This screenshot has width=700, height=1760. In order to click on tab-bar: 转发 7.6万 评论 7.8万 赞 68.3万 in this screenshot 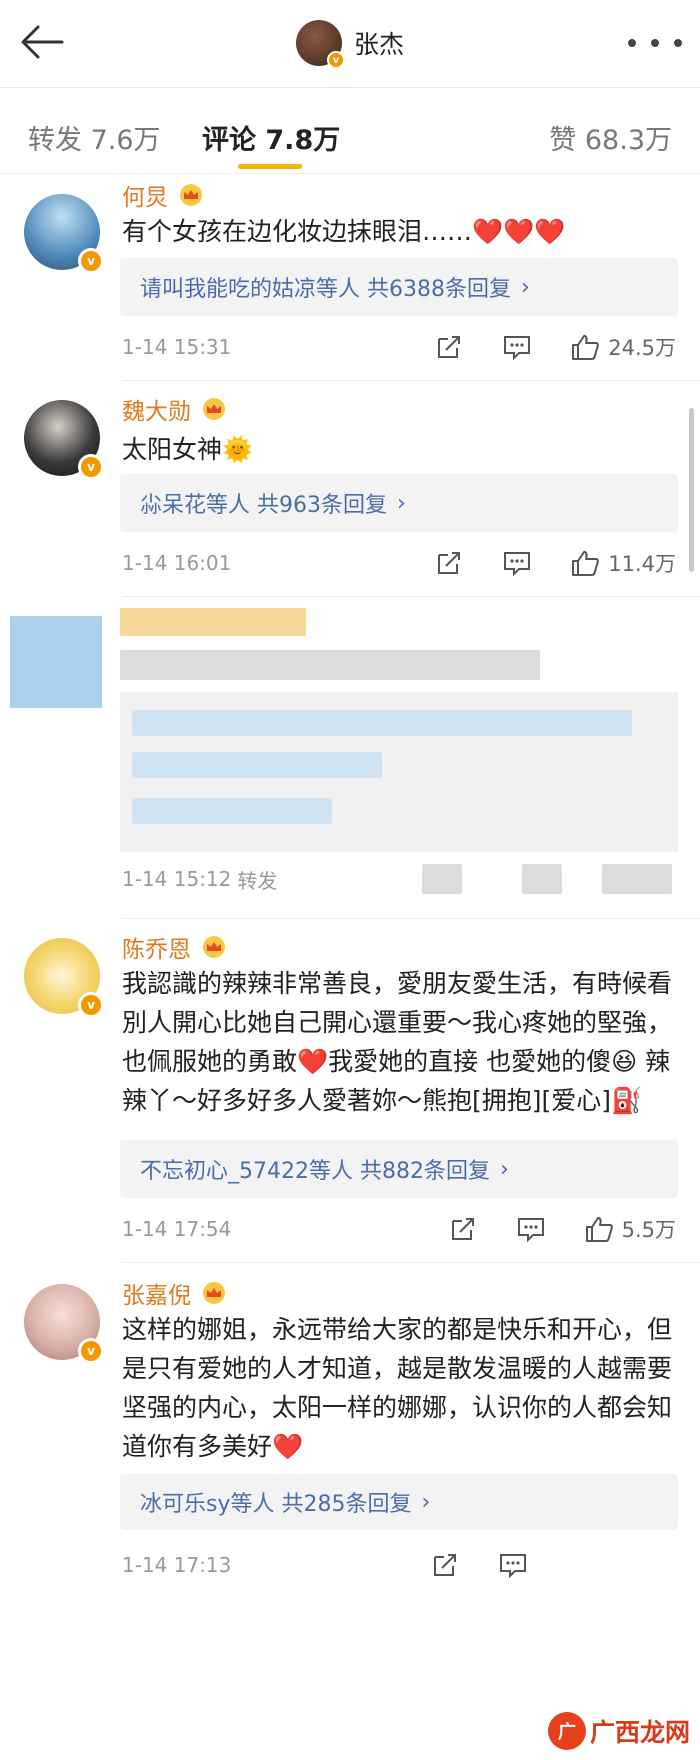, I will do `click(350, 131)`.